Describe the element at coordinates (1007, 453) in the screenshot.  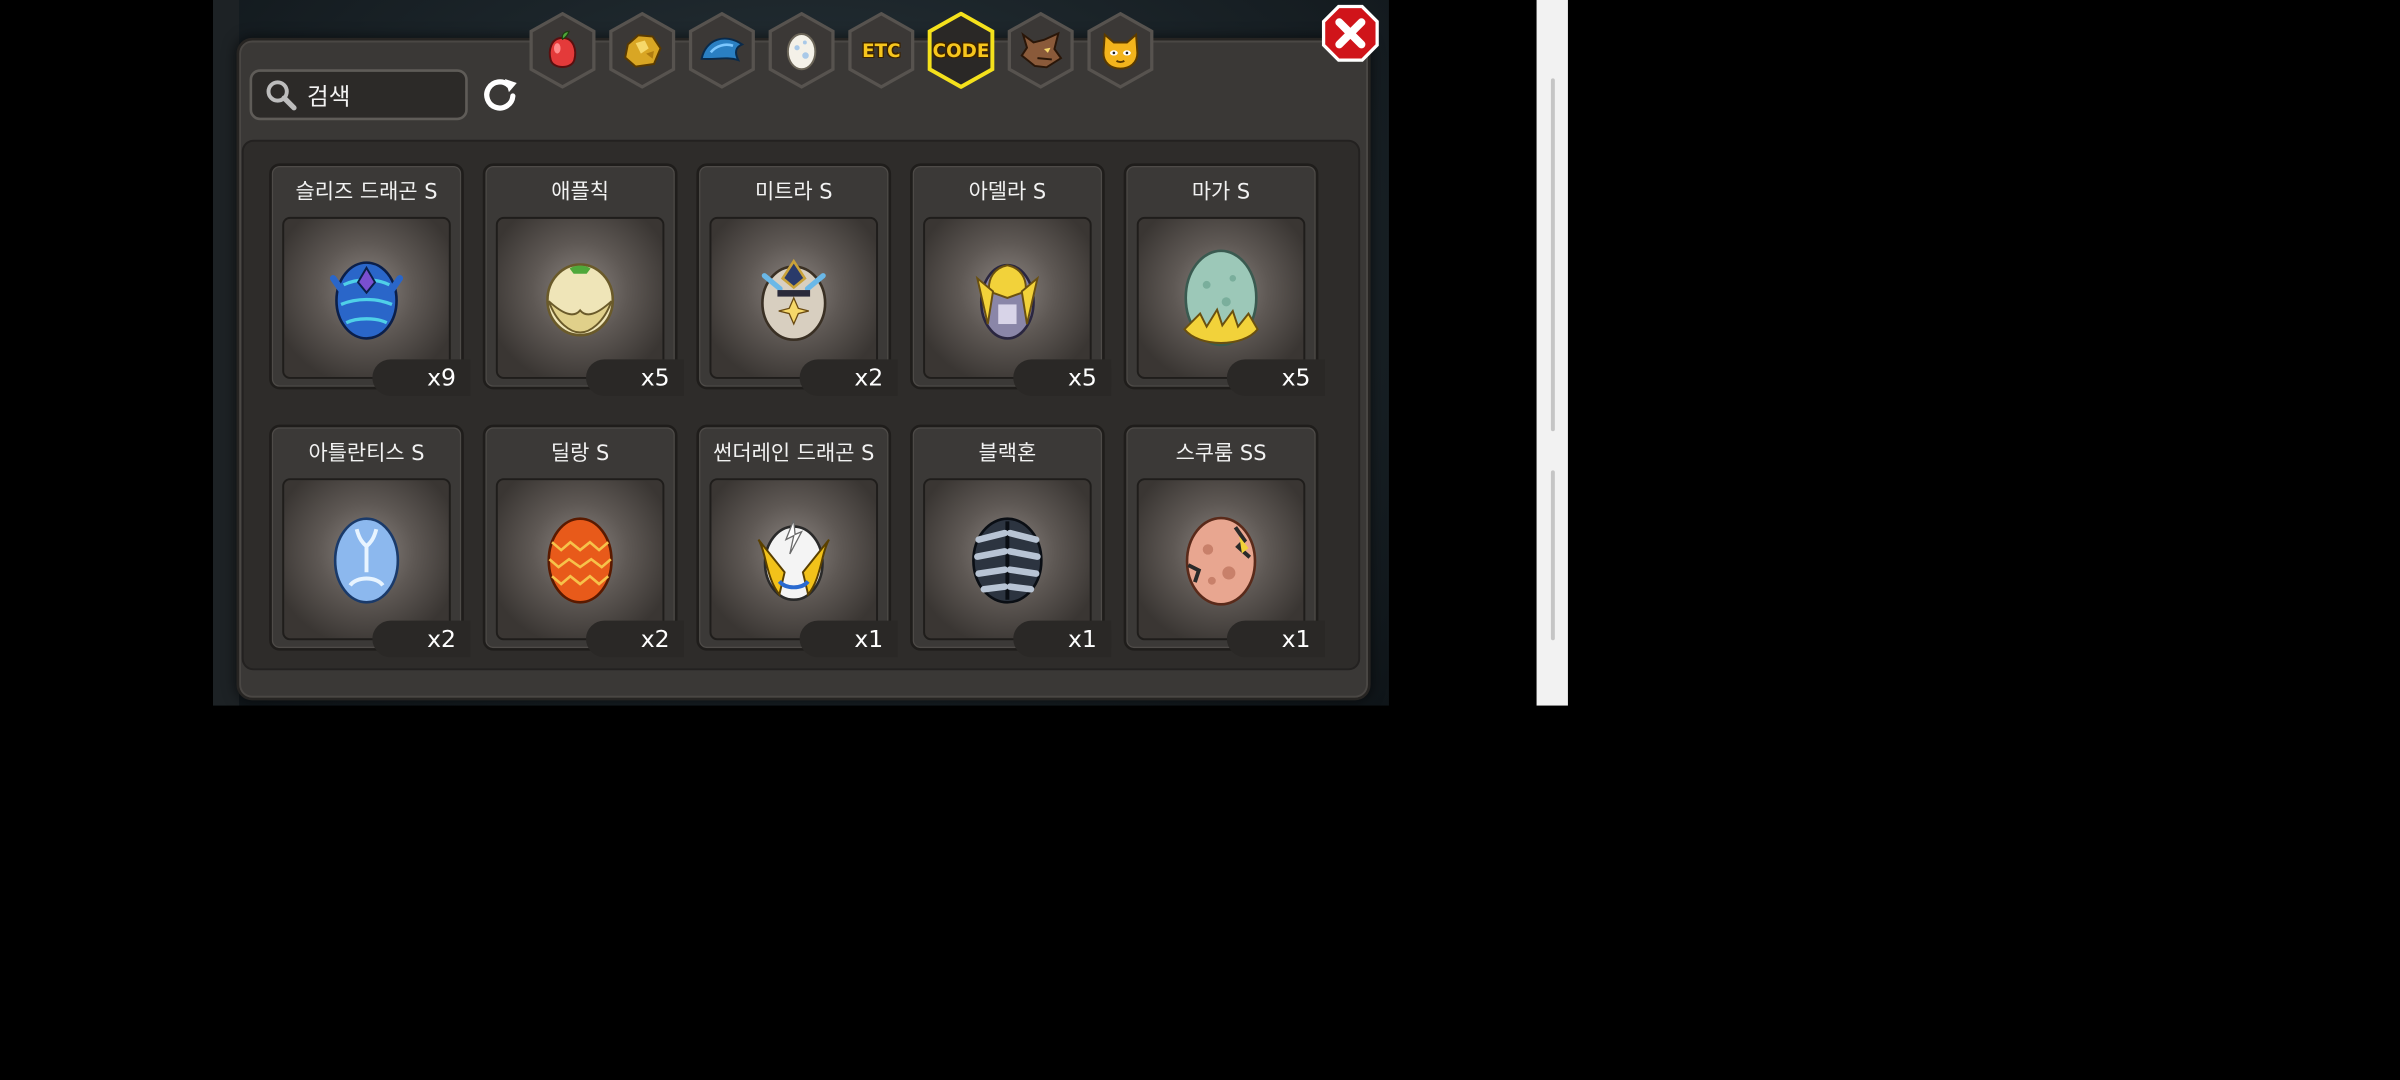
I see `item-name: 블랙혼` at that location.